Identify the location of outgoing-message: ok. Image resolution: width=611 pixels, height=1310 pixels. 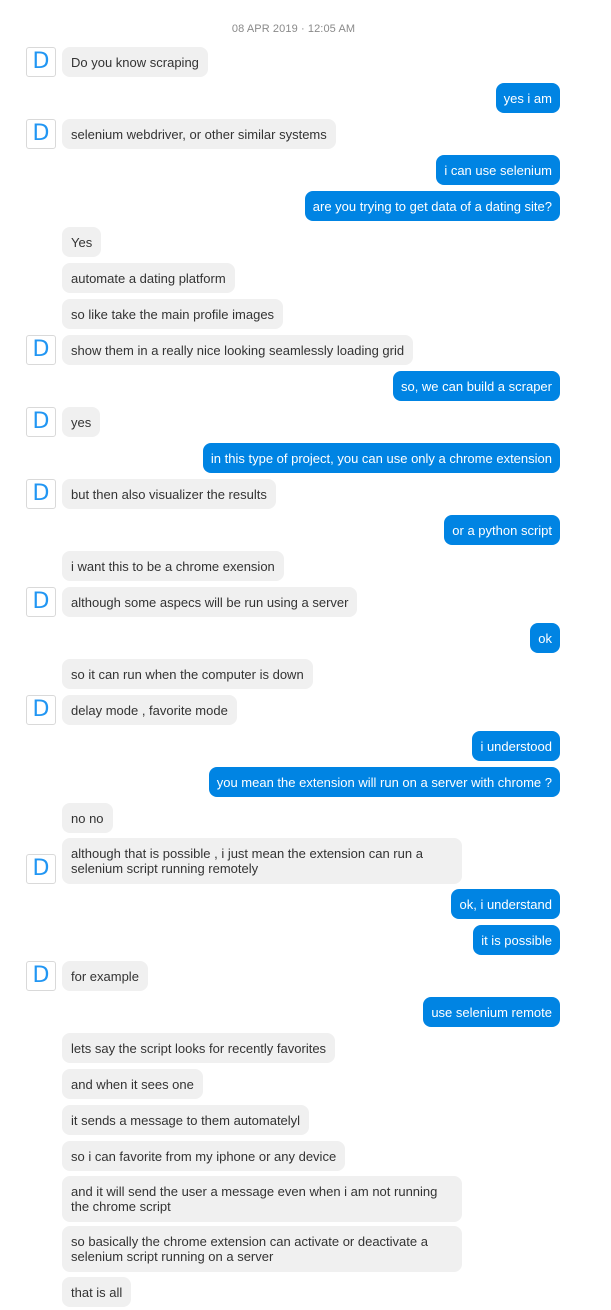
(305, 639).